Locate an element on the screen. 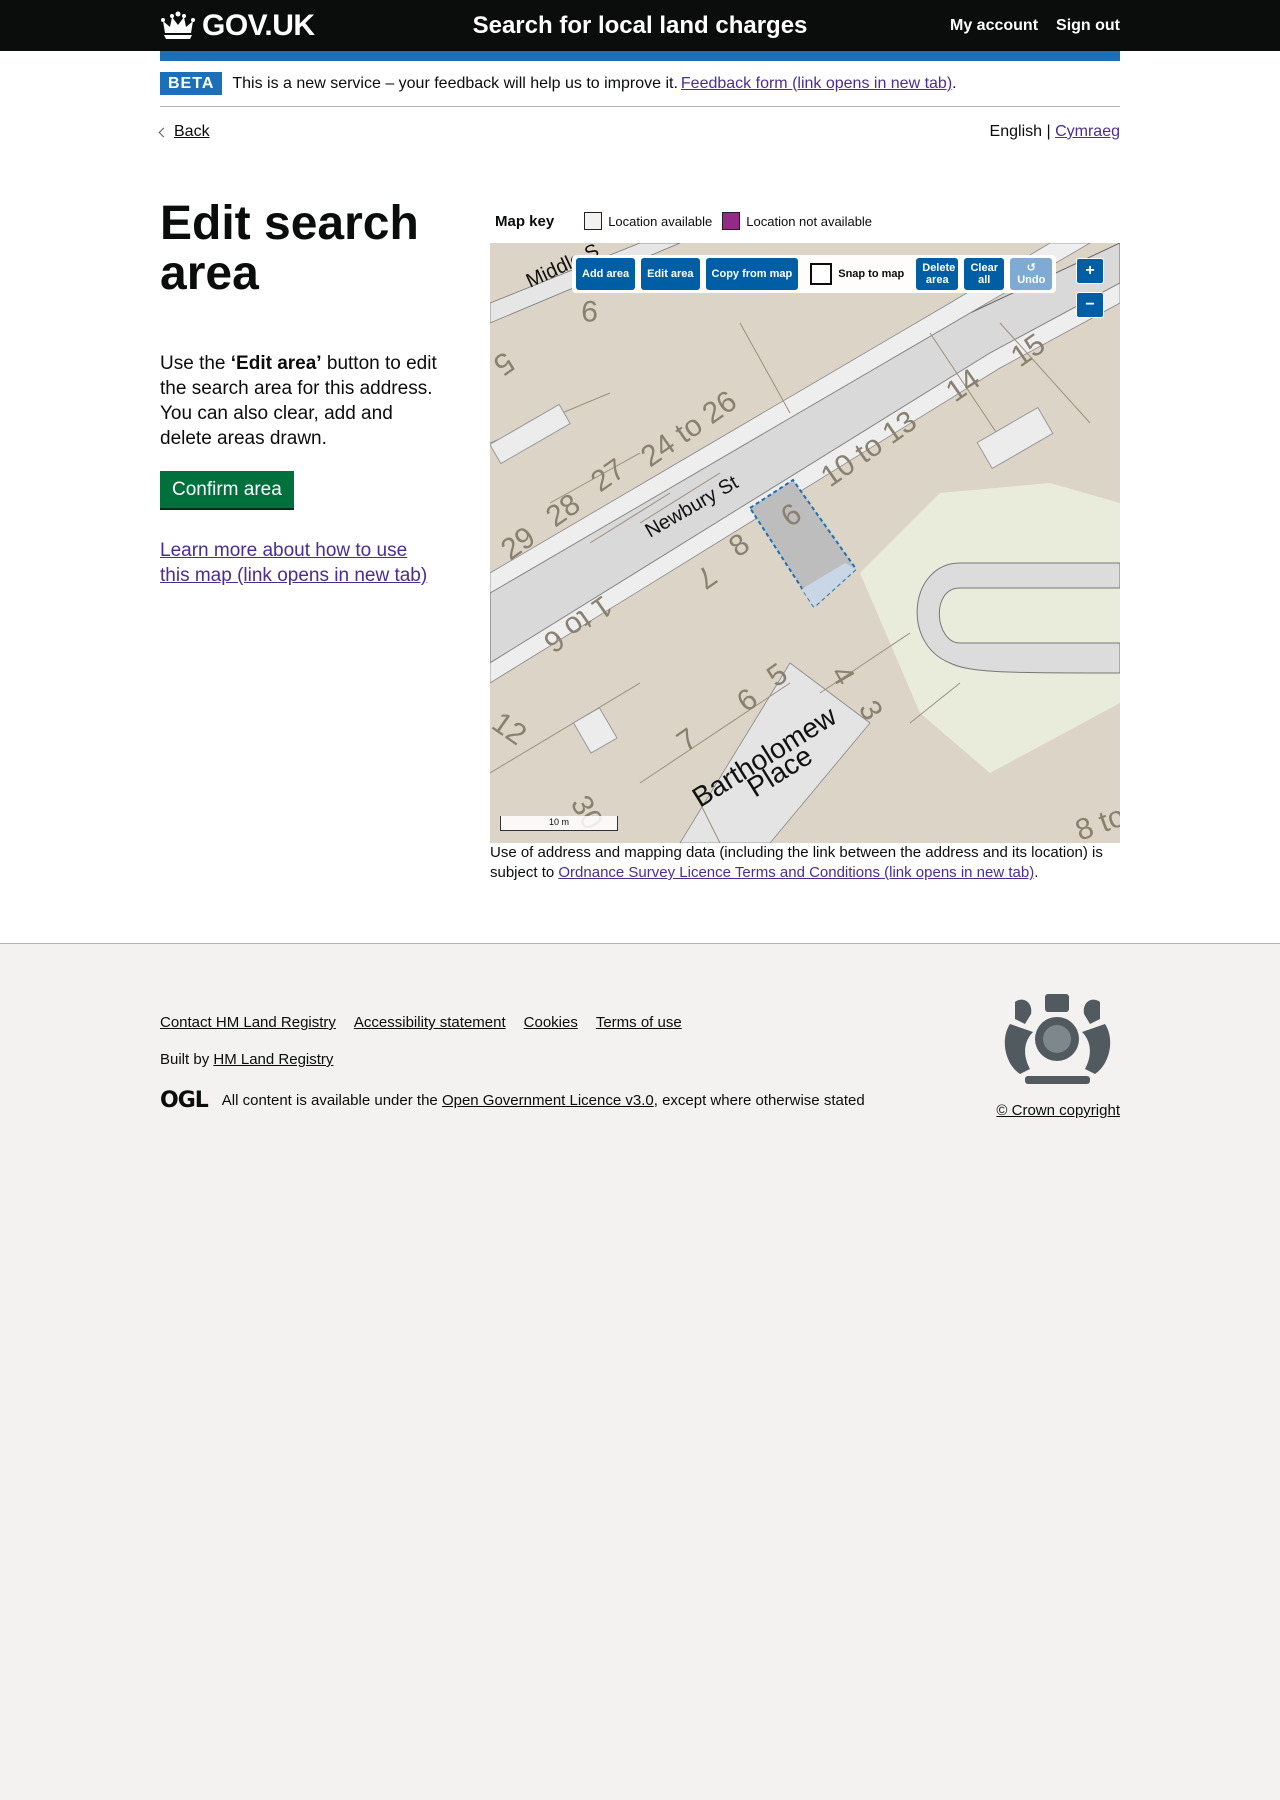 Image resolution: width=1280 pixels, height=1800 pixels. footer-link-cookies: Cookies is located at coordinates (551, 1022).